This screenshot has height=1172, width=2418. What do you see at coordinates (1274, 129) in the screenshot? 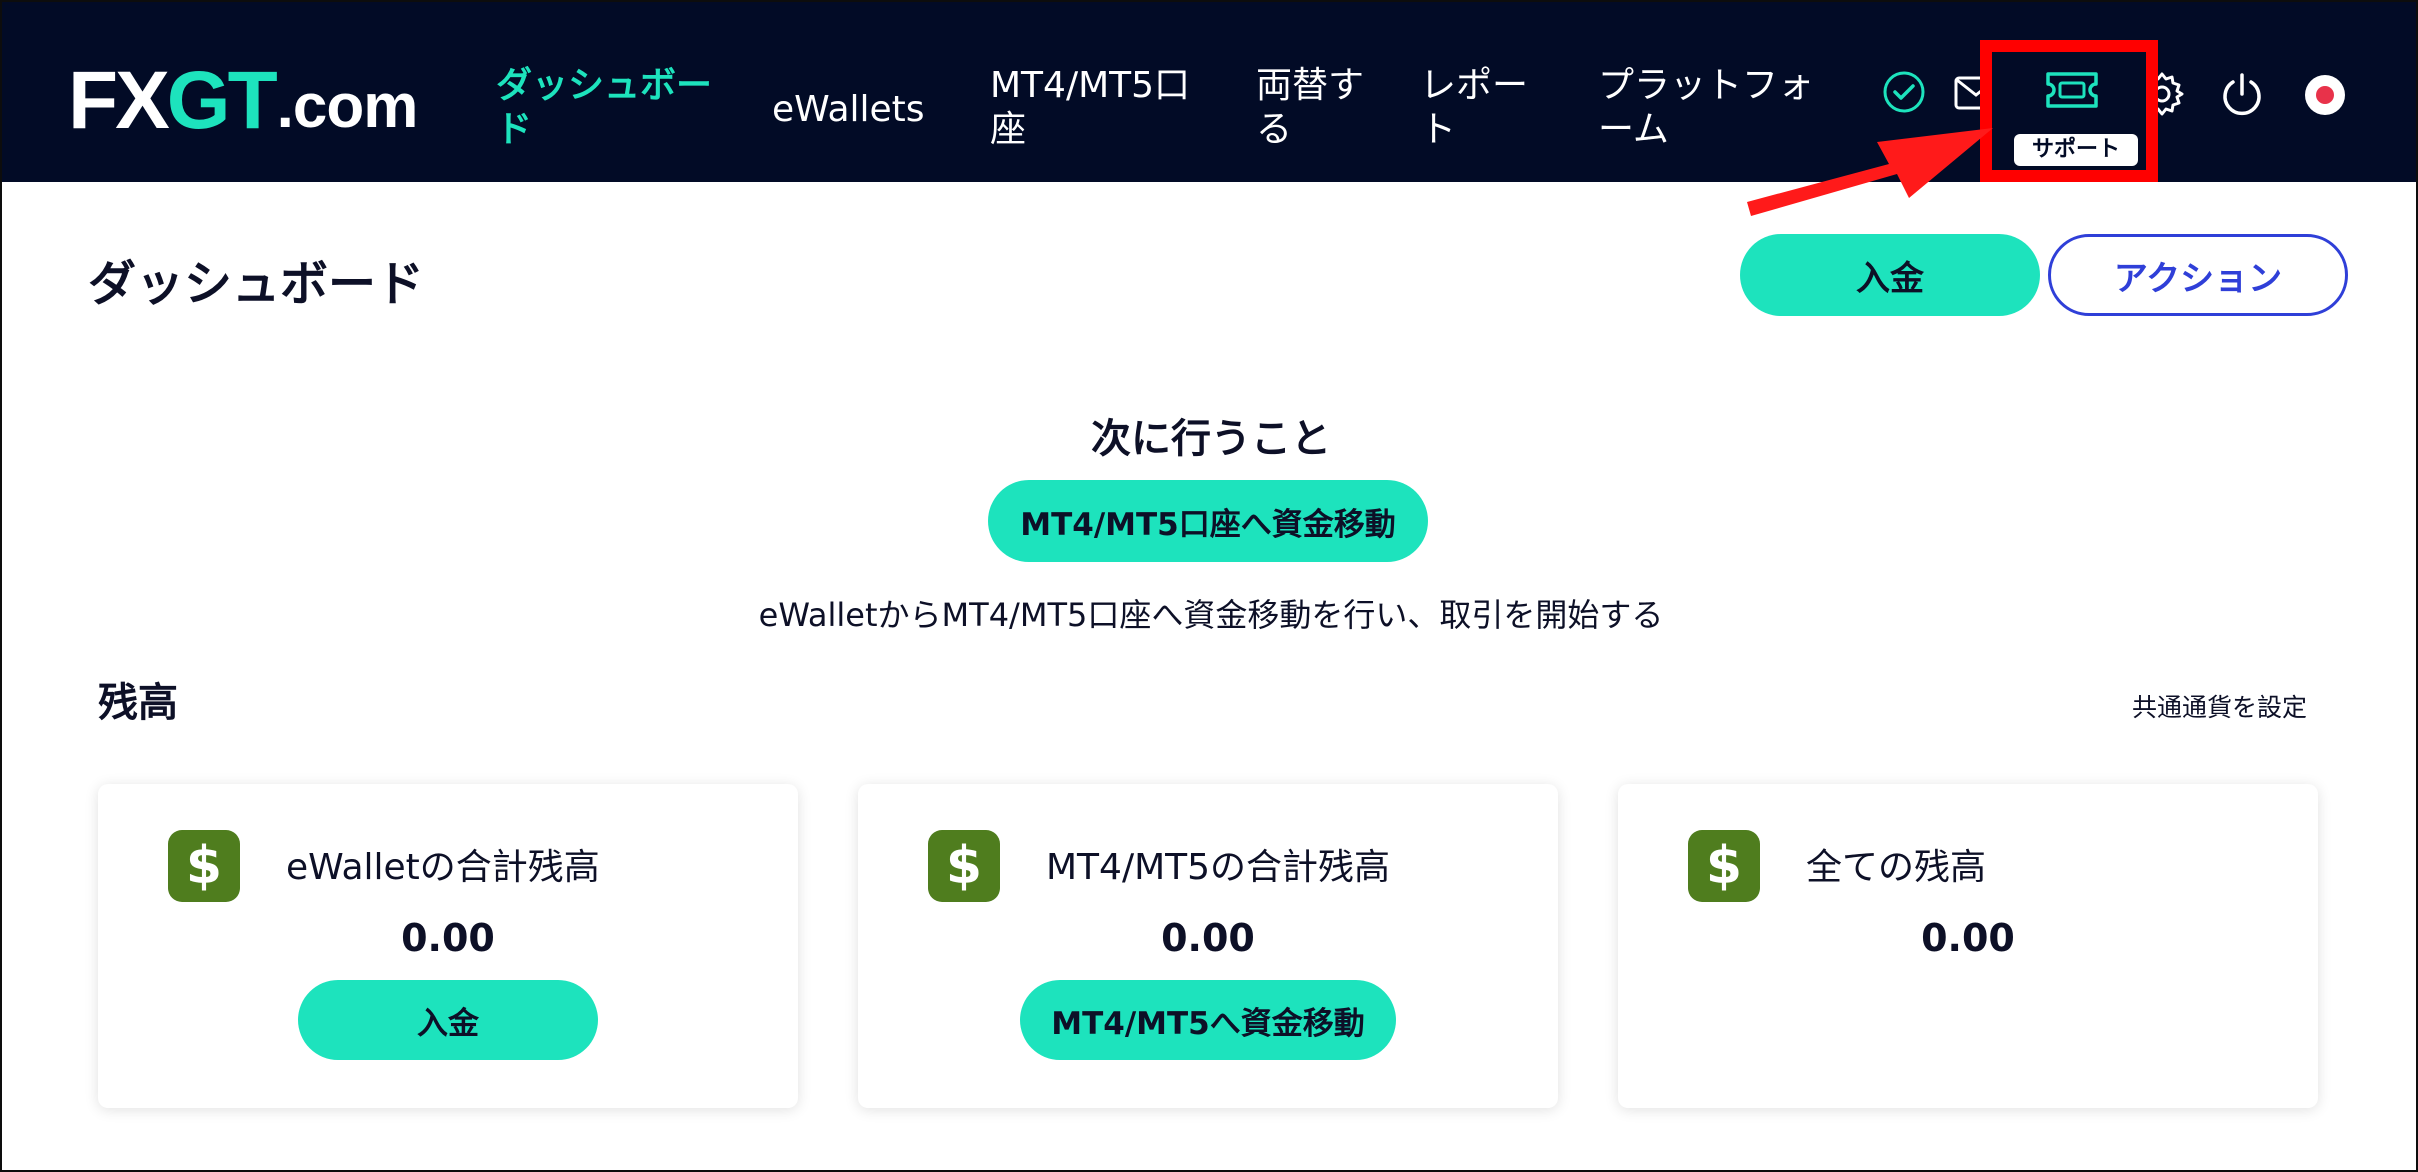
I see `nav-exchange-line2: る` at bounding box center [1274, 129].